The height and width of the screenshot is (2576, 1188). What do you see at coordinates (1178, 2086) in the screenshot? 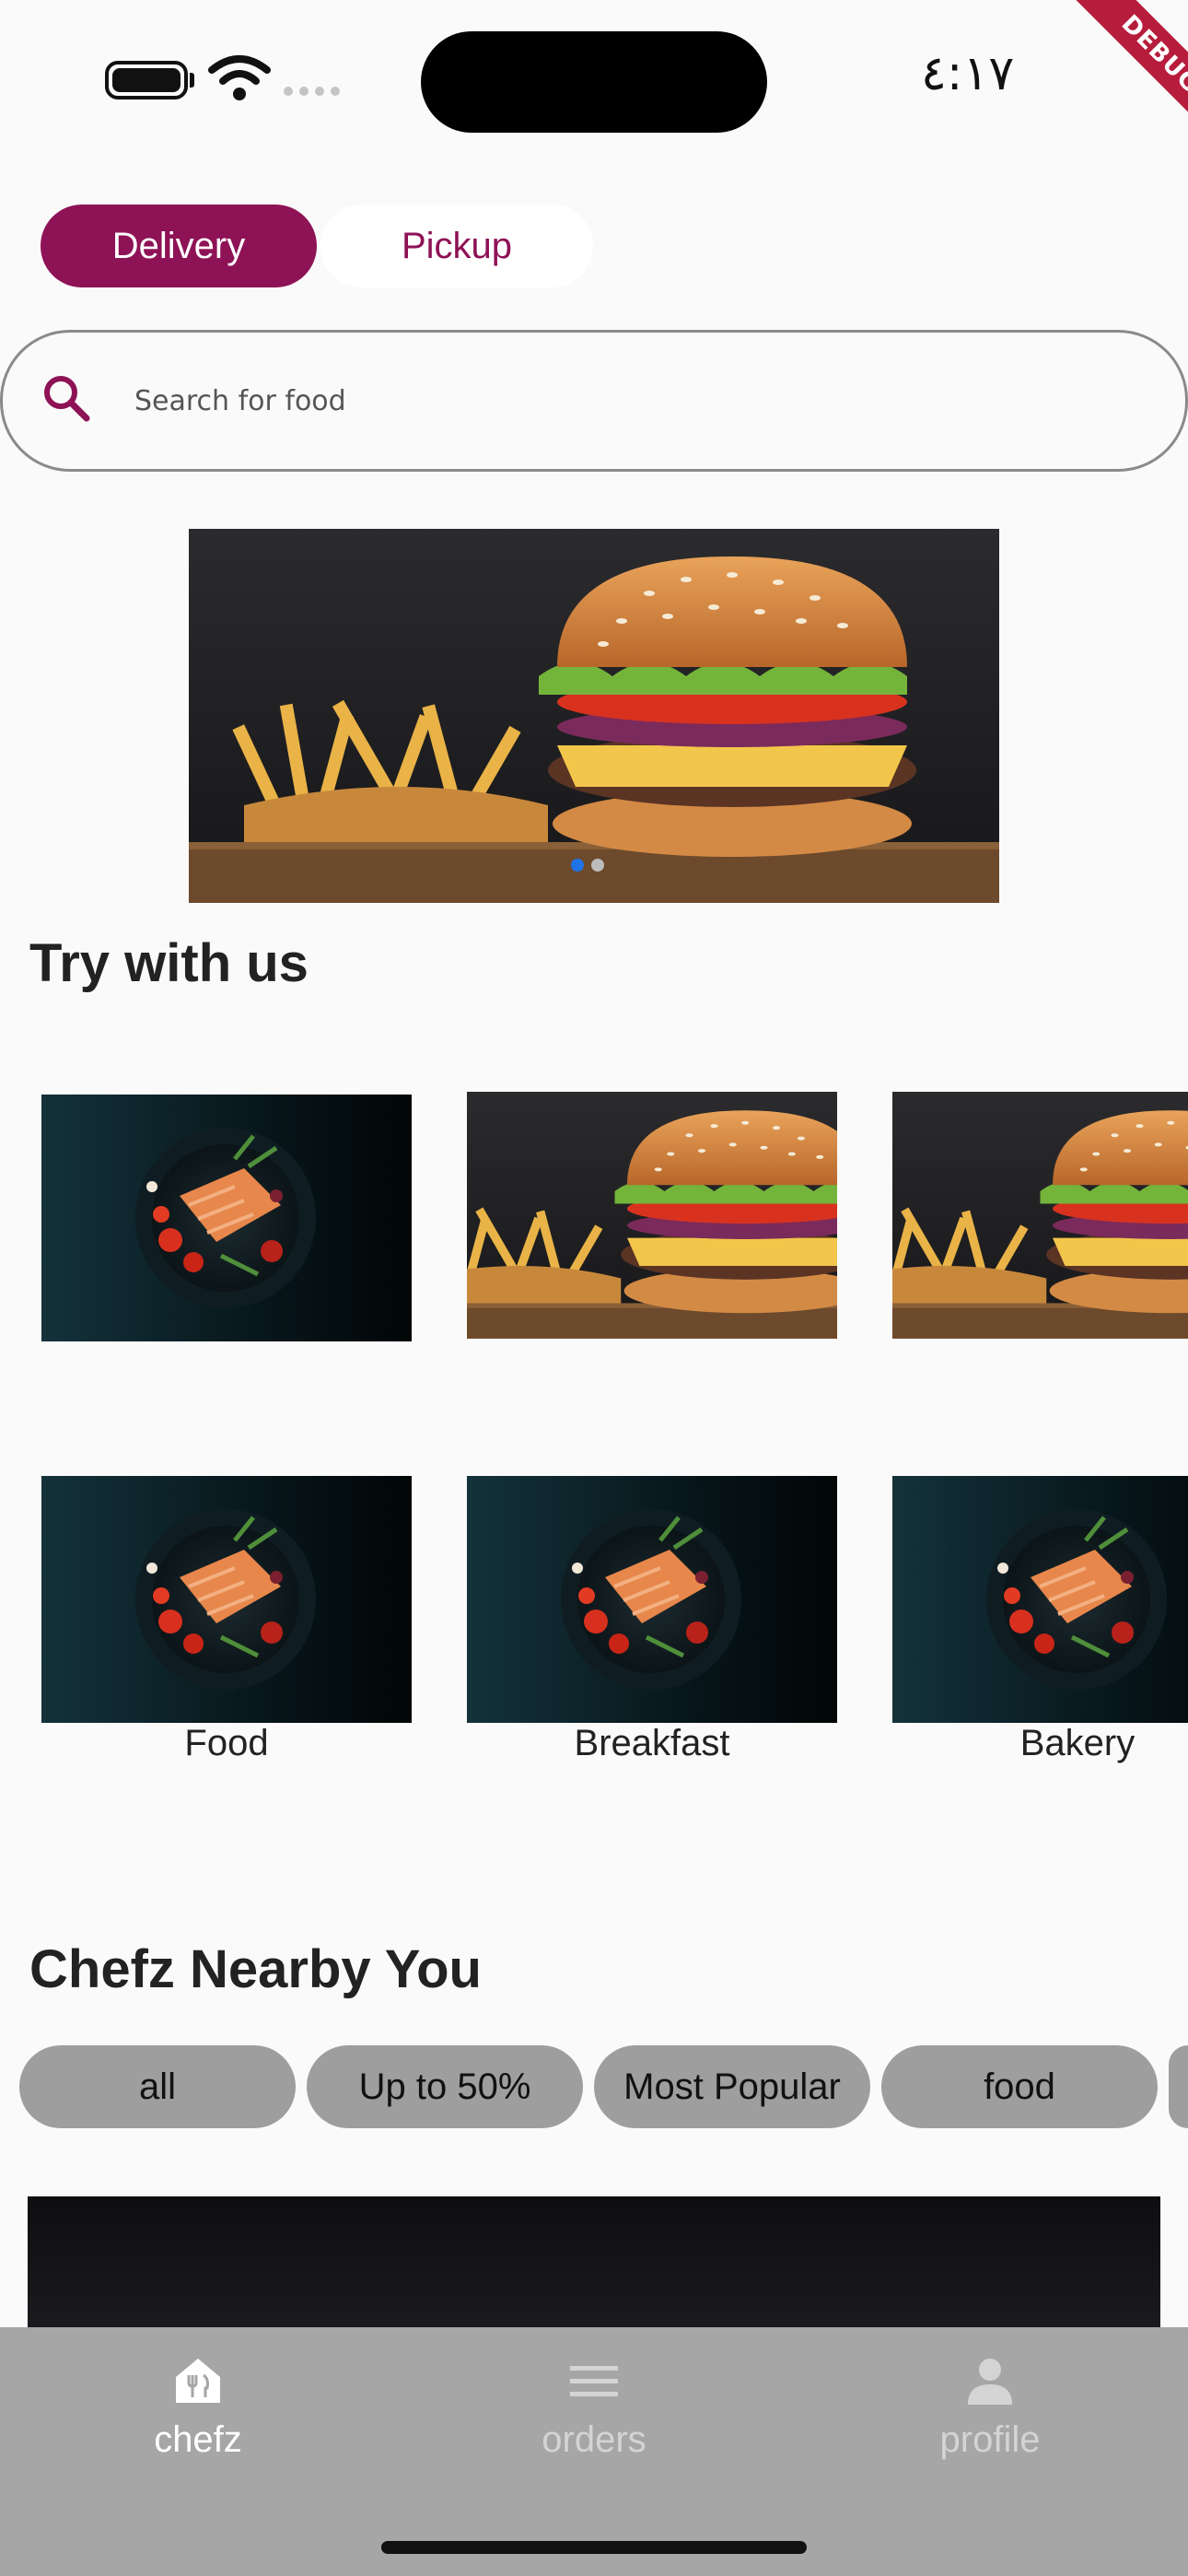
I see `filter-chip-more` at bounding box center [1178, 2086].